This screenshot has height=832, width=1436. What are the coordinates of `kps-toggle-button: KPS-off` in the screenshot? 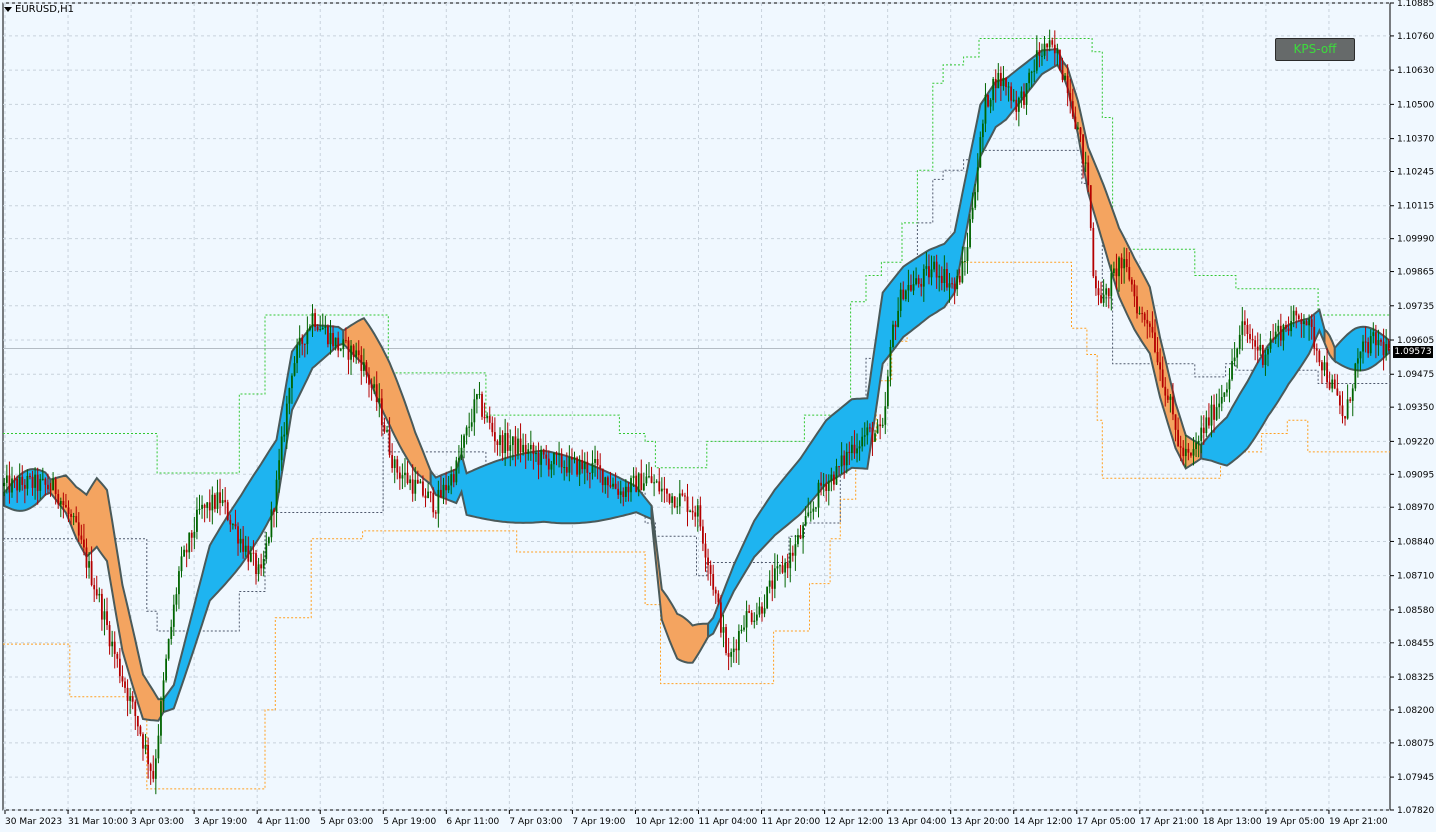 It's located at (1315, 49).